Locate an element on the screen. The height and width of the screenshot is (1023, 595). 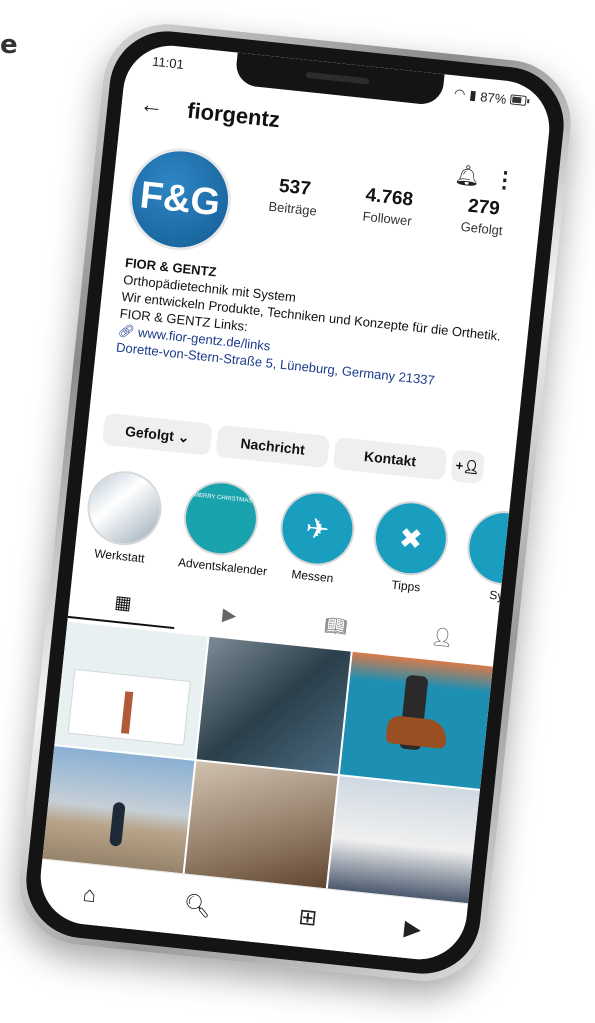
following-button: Gefolgt ⌄ is located at coordinates (157, 434).